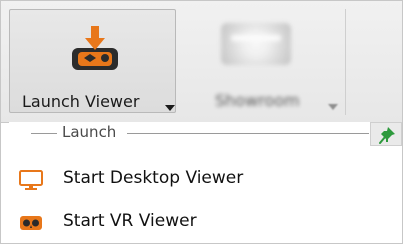  What do you see at coordinates (81, 101) in the screenshot?
I see `launch-viewer-label: Launch Viewer` at bounding box center [81, 101].